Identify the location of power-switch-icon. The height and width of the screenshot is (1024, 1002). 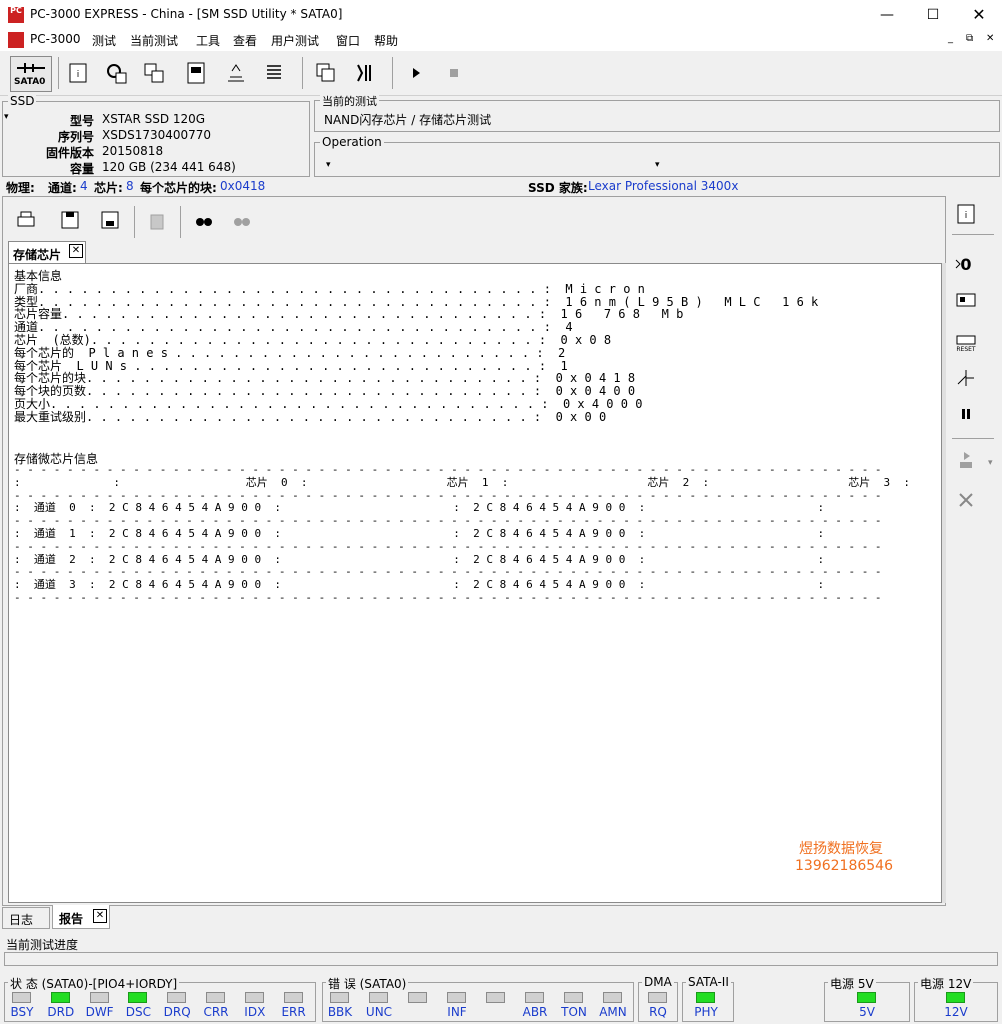
(966, 378).